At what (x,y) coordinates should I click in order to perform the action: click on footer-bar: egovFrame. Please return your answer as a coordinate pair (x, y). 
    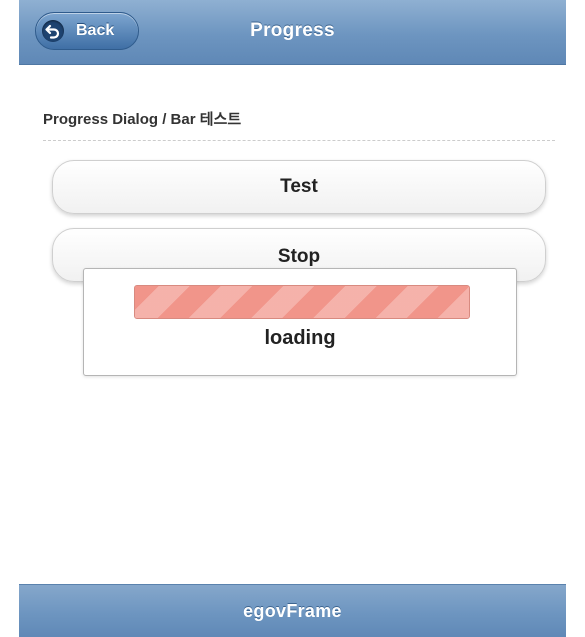
    Looking at the image, I should click on (292, 610).